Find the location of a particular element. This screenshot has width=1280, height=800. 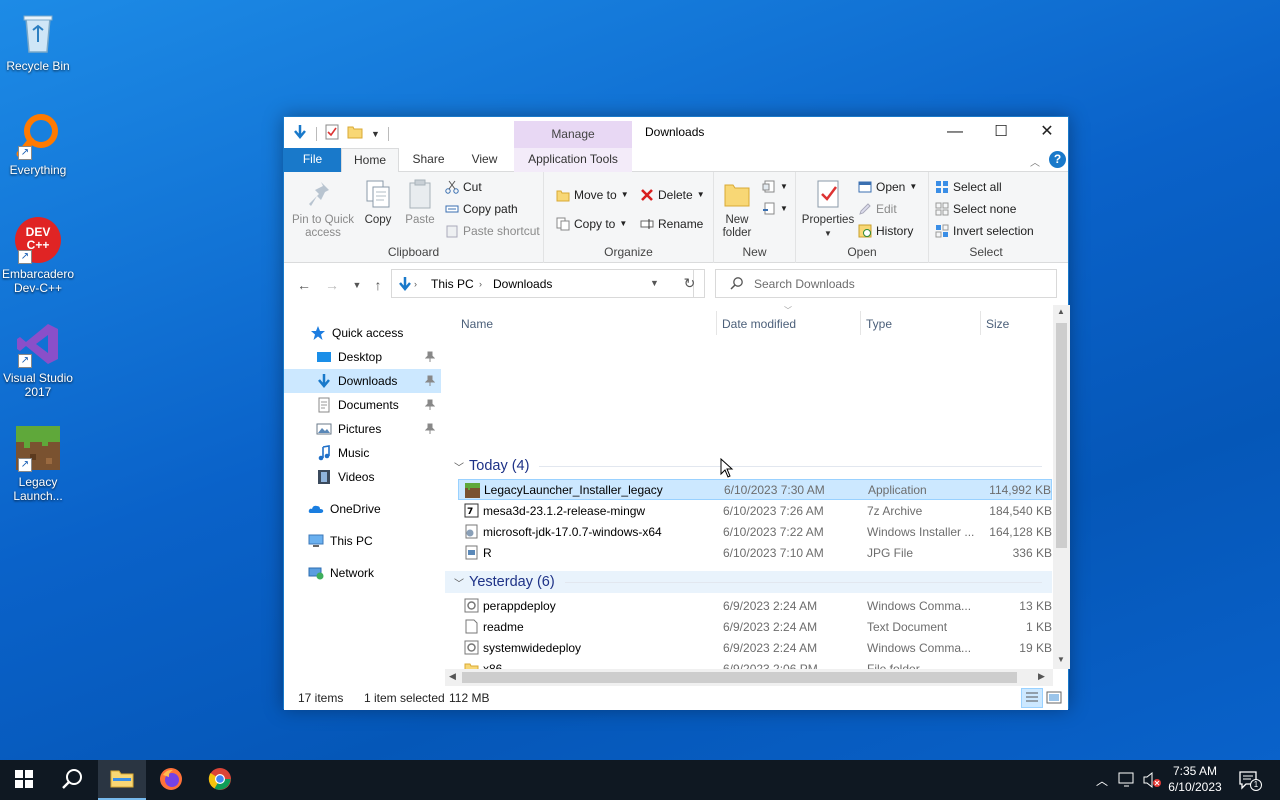

horizontal-scrollbar: ◀ ▶ is located at coordinates (749, 677).